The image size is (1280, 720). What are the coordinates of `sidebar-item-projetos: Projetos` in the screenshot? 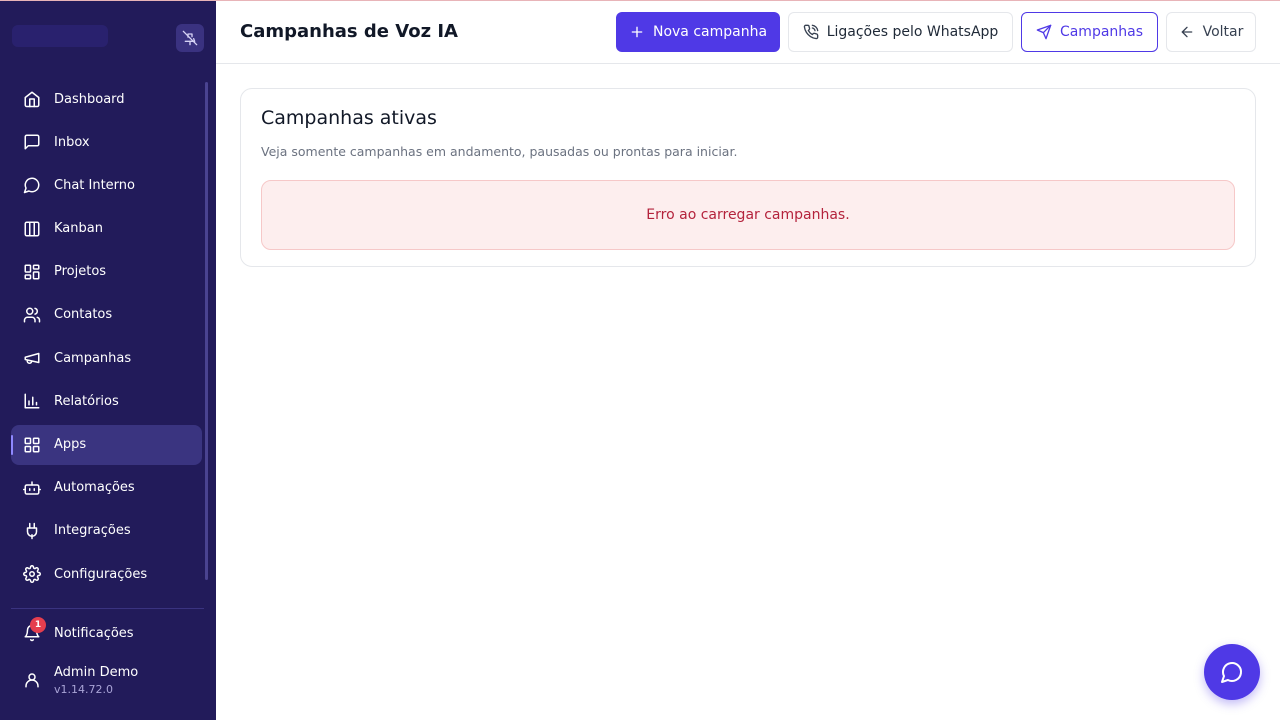 It's located at (106, 272).